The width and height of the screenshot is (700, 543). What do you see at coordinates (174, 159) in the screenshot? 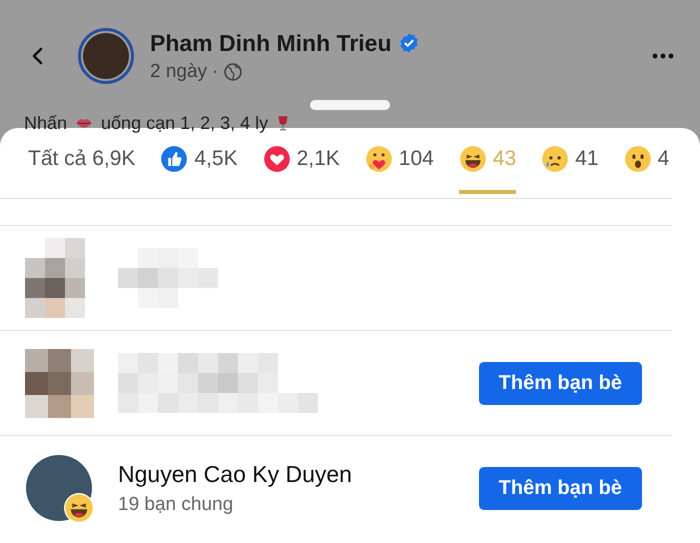
I see `like-reaction-icon` at bounding box center [174, 159].